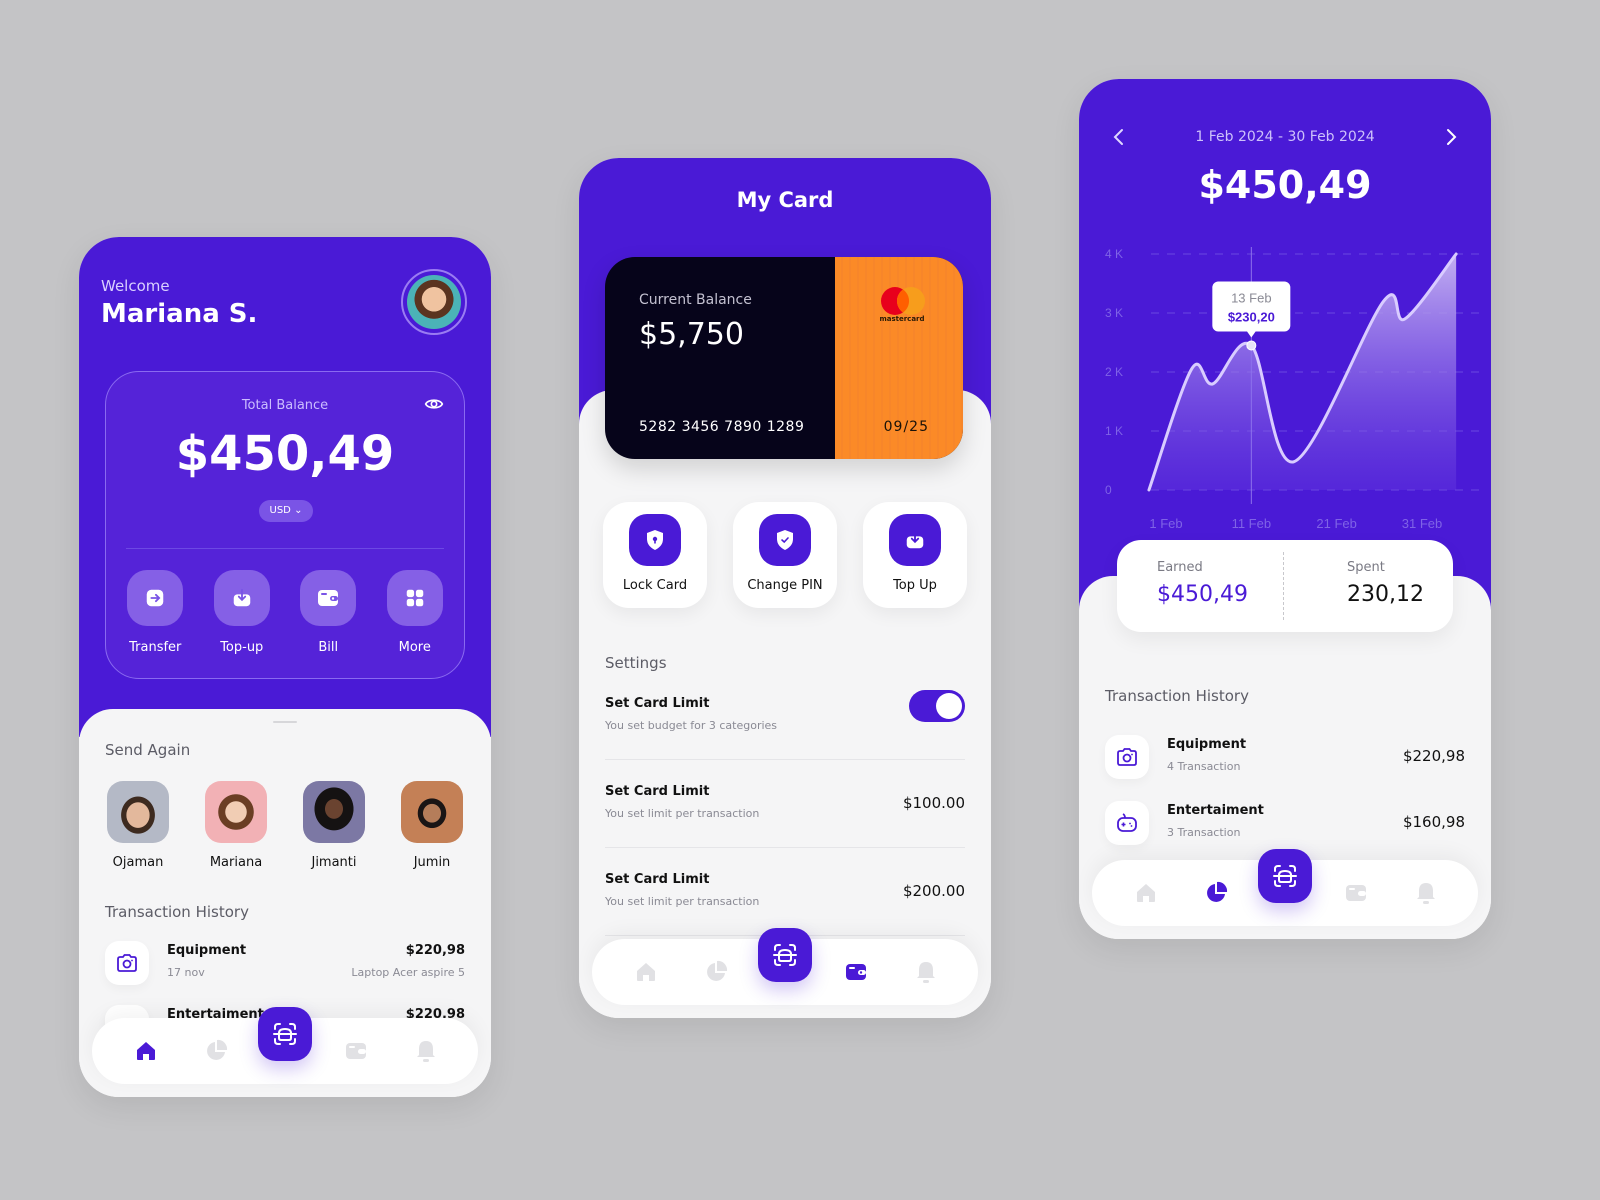 The width and height of the screenshot is (1600, 1200). I want to click on card-expiry: 09/25, so click(906, 427).